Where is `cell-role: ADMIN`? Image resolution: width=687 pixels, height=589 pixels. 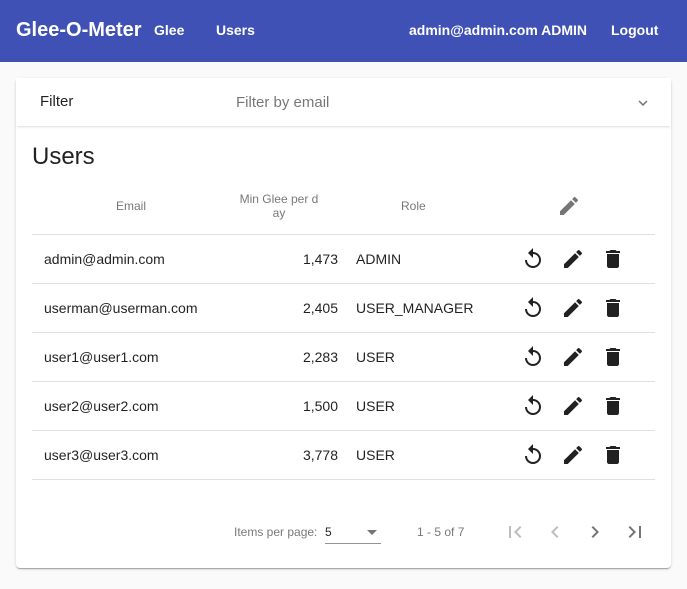 cell-role: ADMIN is located at coordinates (379, 259).